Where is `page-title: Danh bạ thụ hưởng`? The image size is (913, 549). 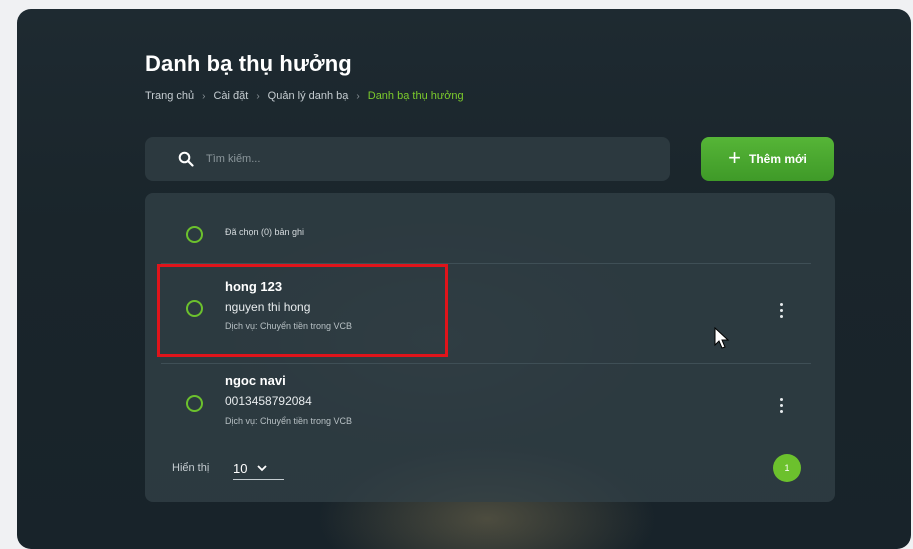
page-title: Danh bạ thụ hưởng is located at coordinates (248, 63).